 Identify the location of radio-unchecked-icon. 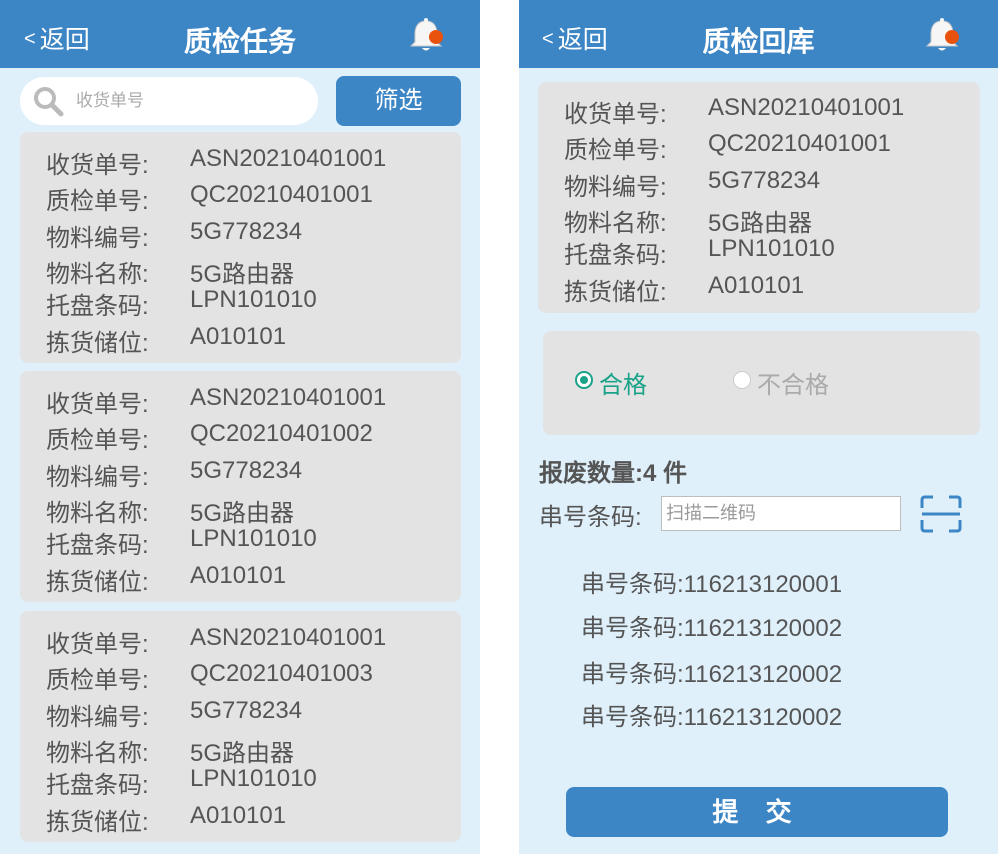
(742, 380).